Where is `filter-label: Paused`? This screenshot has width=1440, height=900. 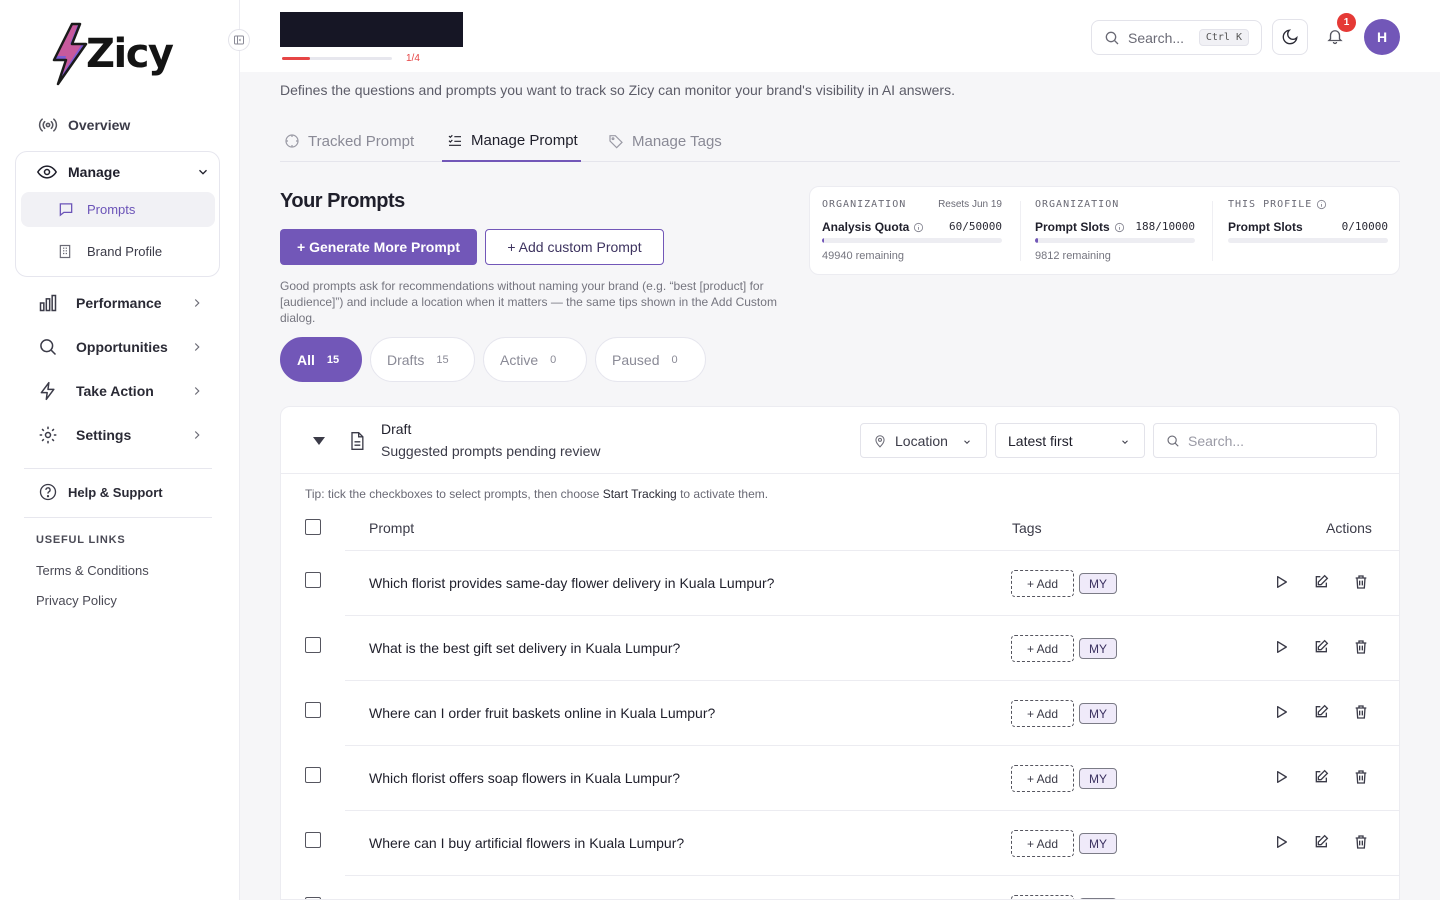
filter-label: Paused is located at coordinates (636, 359).